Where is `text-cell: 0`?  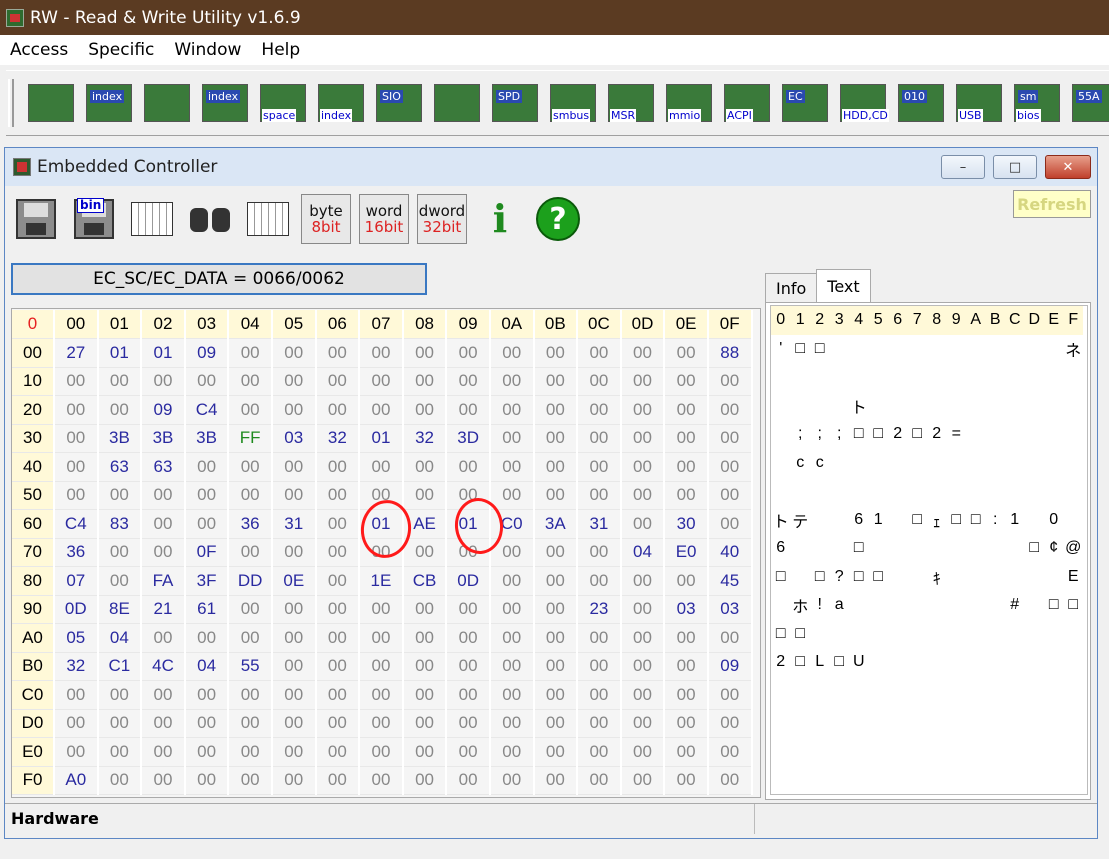 text-cell: 0 is located at coordinates (1054, 520).